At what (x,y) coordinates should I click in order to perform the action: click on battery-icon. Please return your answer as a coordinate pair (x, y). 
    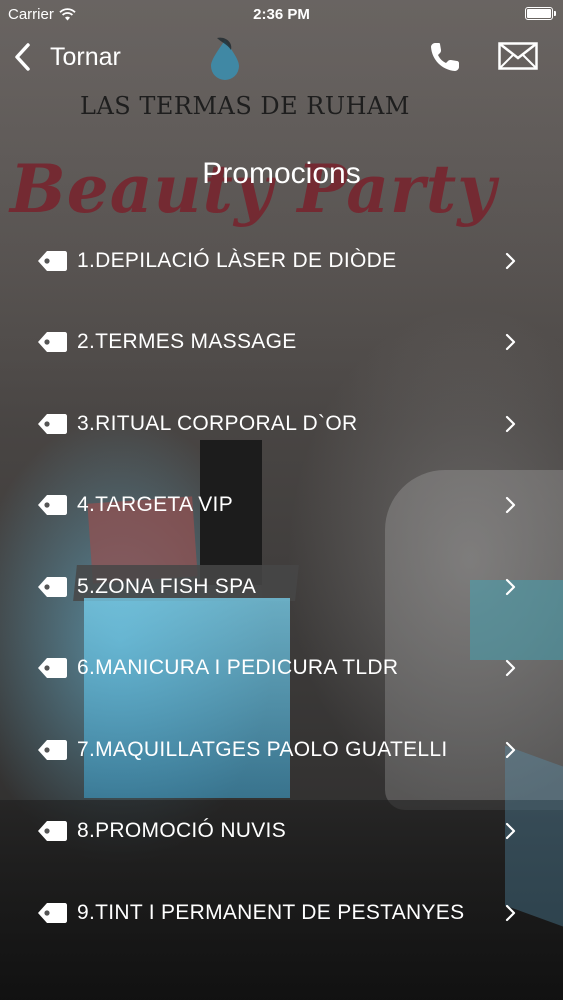
    Looking at the image, I should click on (540, 13).